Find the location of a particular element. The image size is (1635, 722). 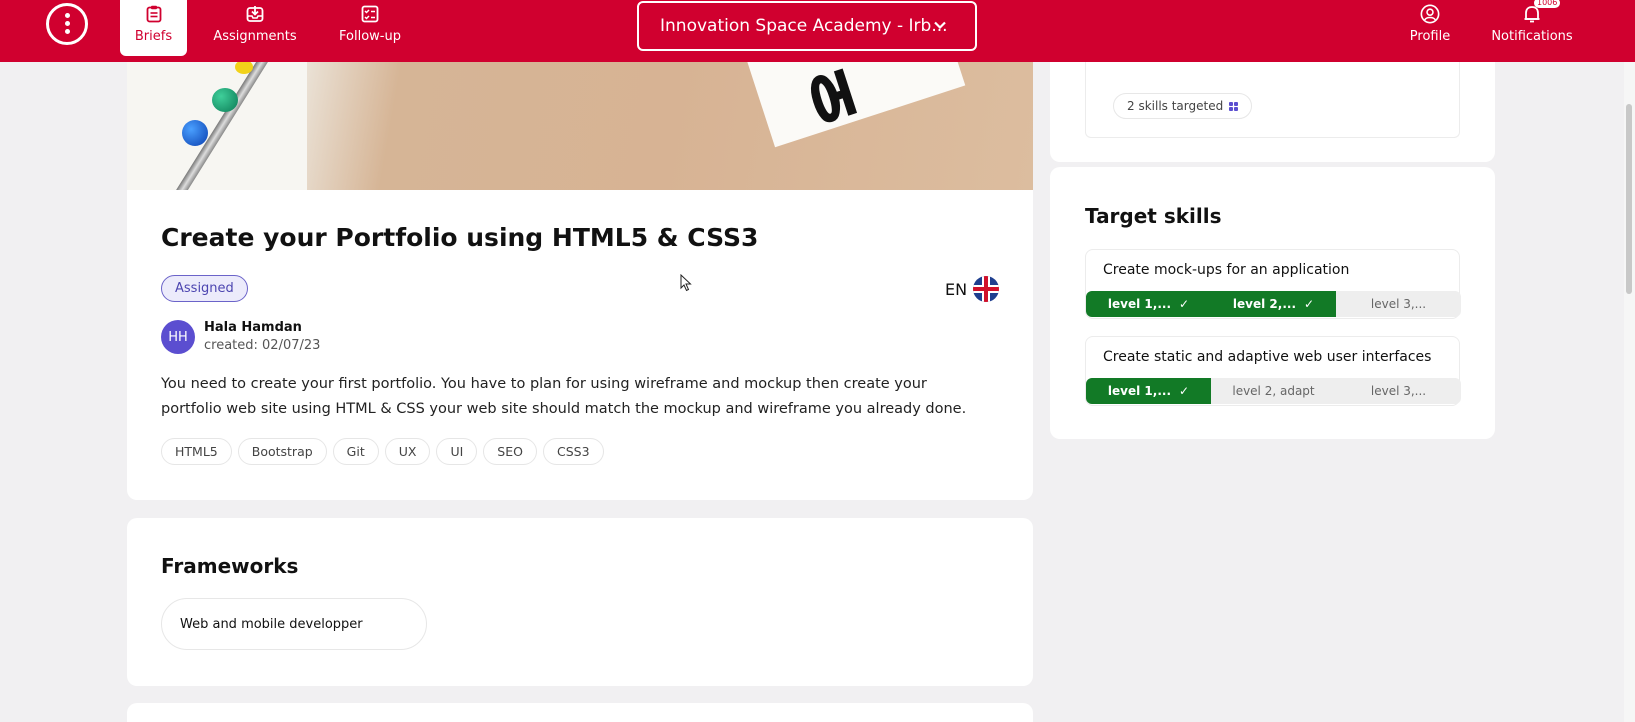

skills-targeted-pill: 2 skills targeted is located at coordinates (1183, 106).